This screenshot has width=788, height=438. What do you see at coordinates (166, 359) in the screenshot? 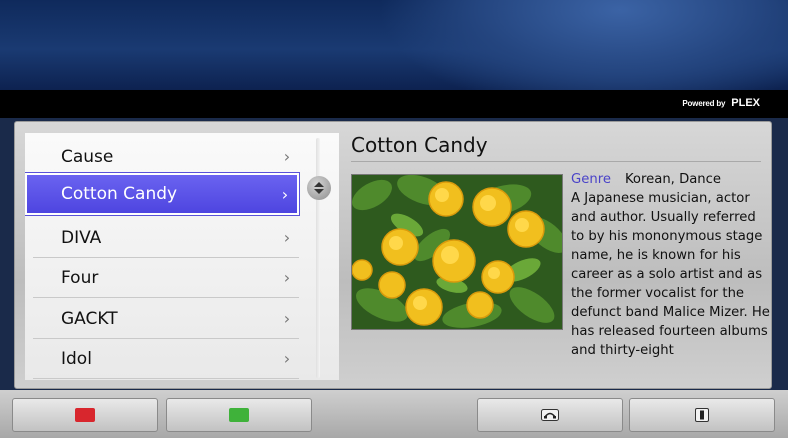
I see `list-item-idol: Idol ›` at bounding box center [166, 359].